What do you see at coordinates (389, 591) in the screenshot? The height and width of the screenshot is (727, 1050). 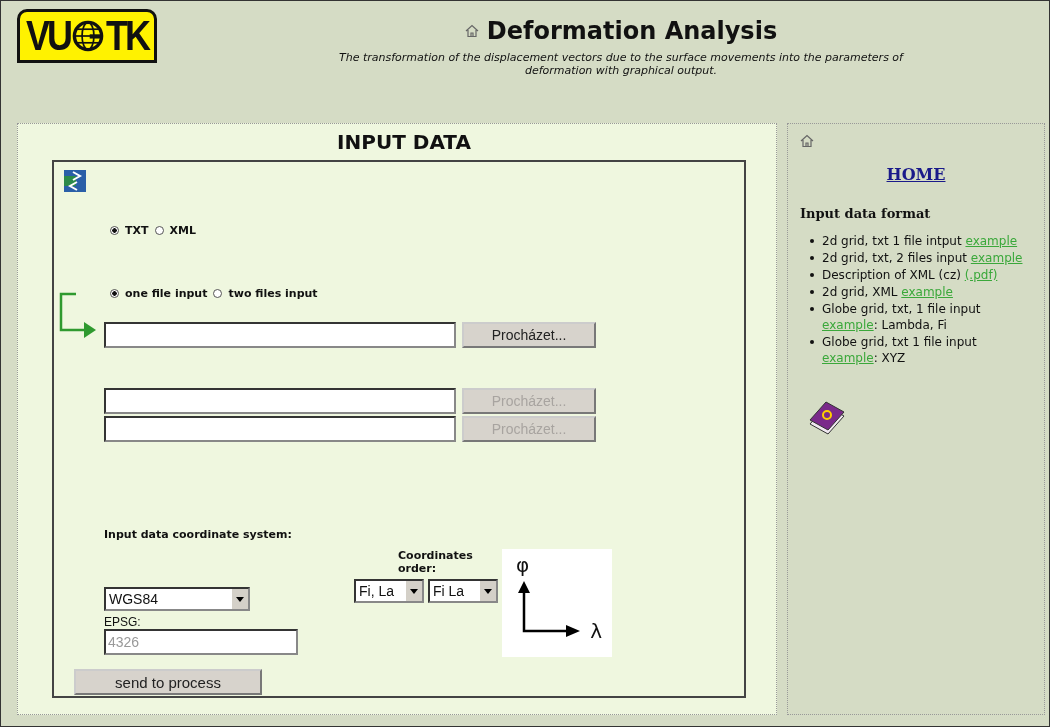 I see `coordinates-order-select: Fi, La` at bounding box center [389, 591].